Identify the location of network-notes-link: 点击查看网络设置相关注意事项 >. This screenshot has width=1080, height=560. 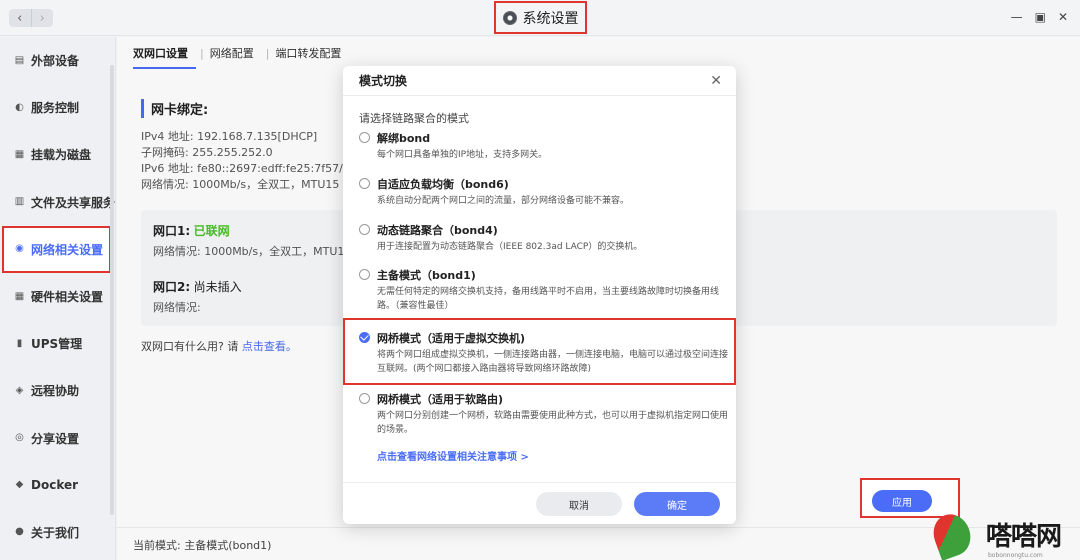
(453, 455).